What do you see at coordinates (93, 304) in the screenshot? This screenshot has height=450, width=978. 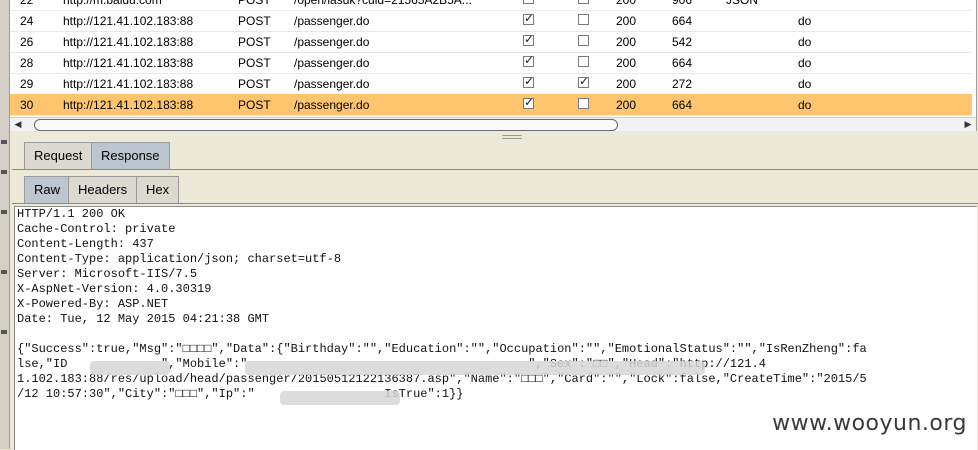 I see `response-line: X-Powered-By: ASP.NET` at bounding box center [93, 304].